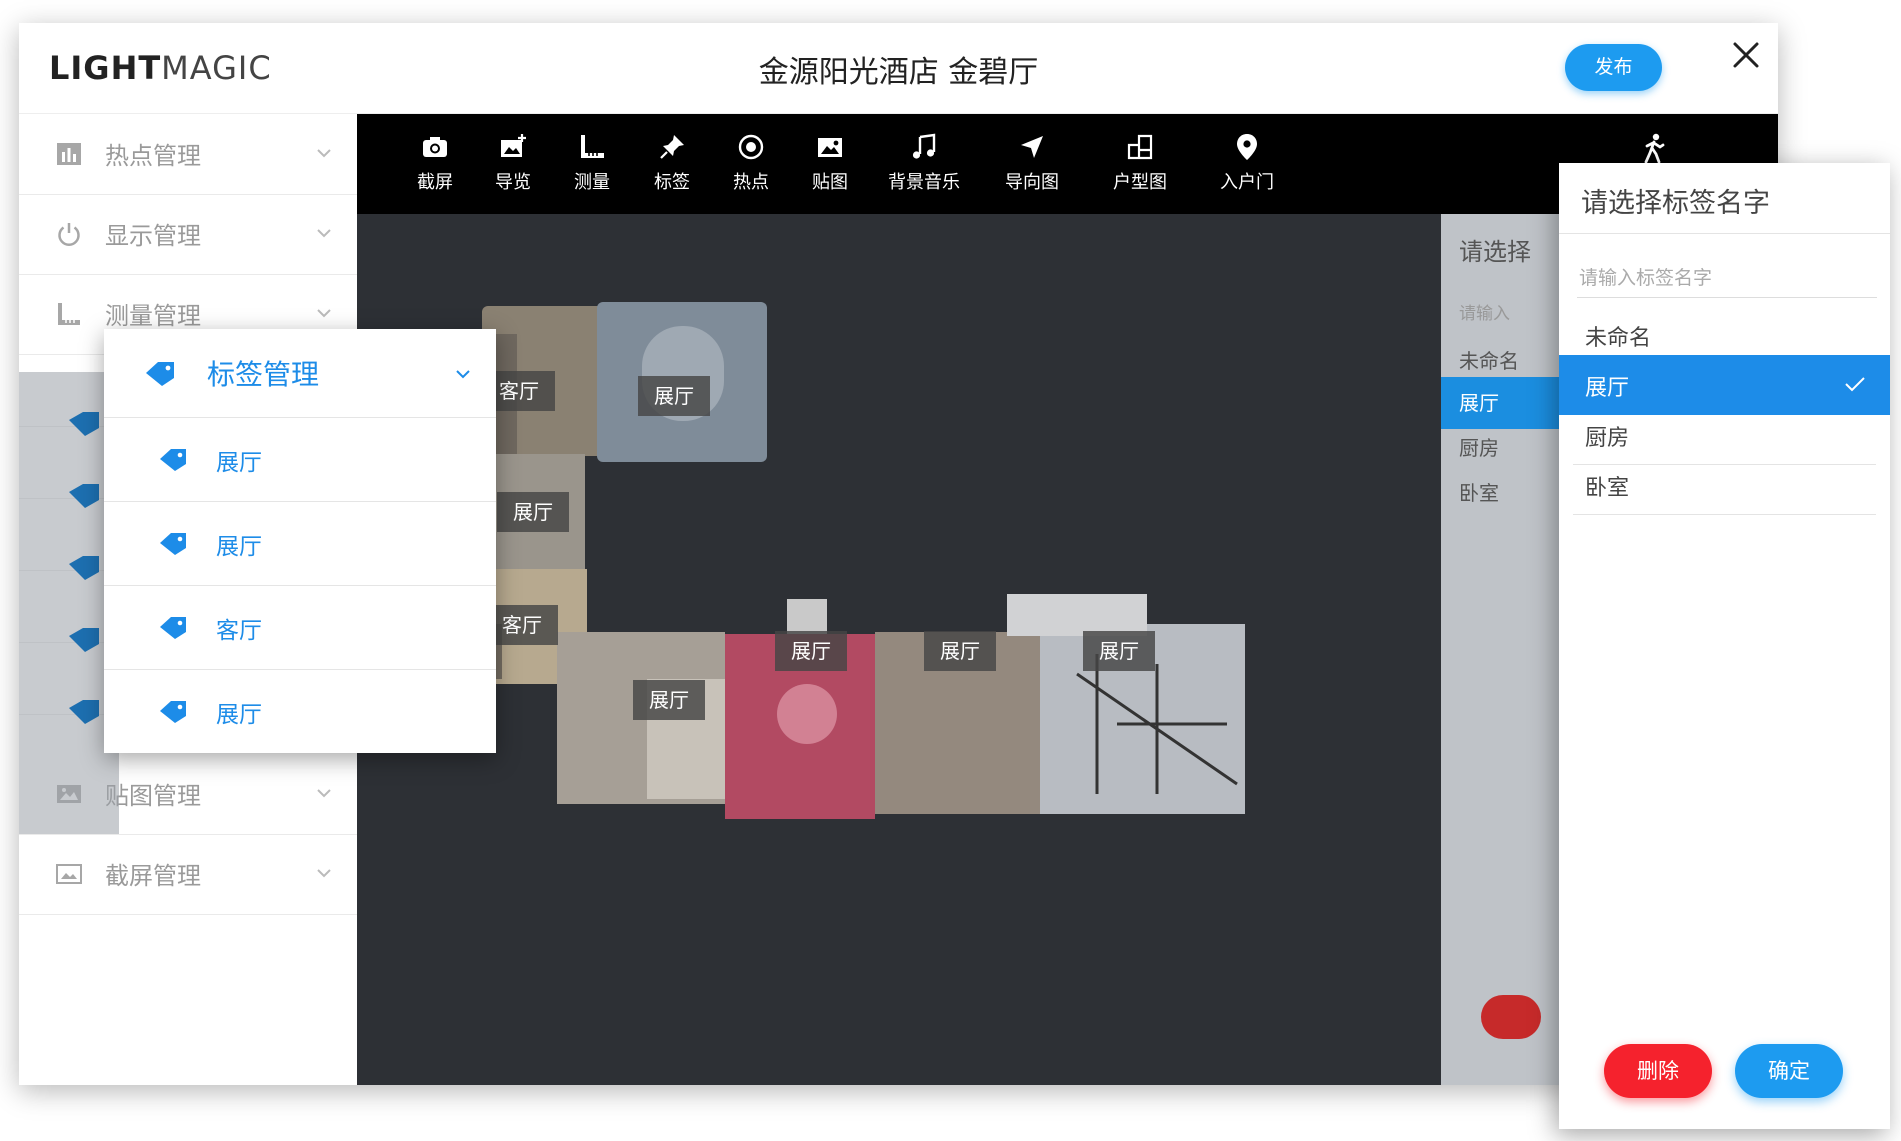  Describe the element at coordinates (1247, 163) in the screenshot. I see `tool-entrance: 入户门` at that location.